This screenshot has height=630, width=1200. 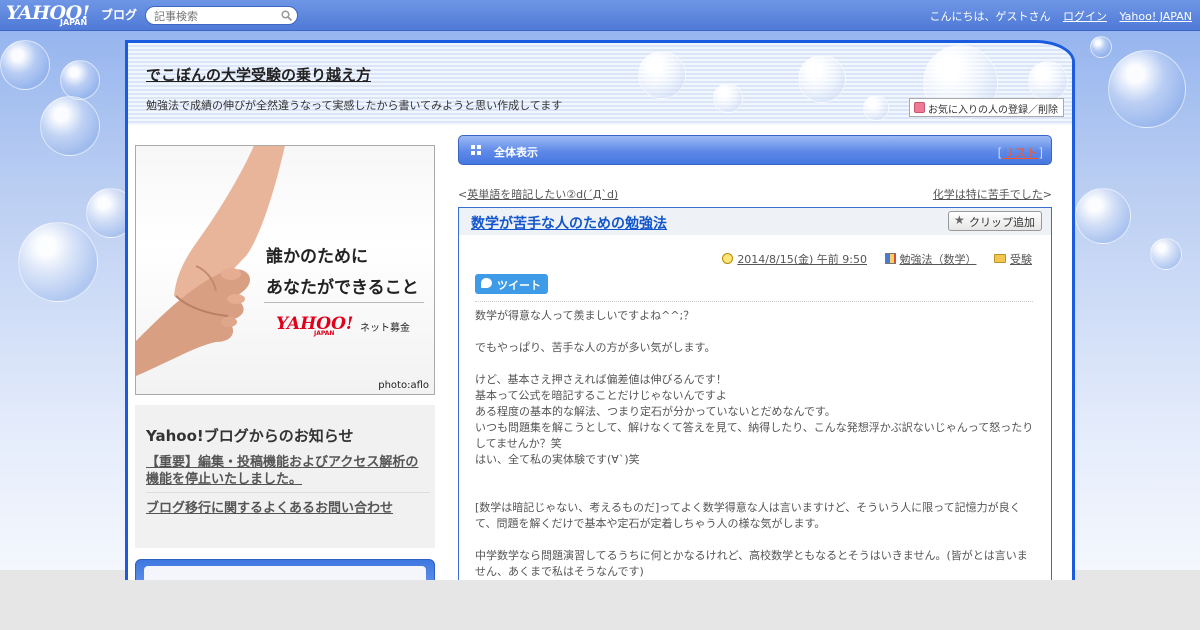 What do you see at coordinates (1021, 259) in the screenshot?
I see `article-folder-link: 受験` at bounding box center [1021, 259].